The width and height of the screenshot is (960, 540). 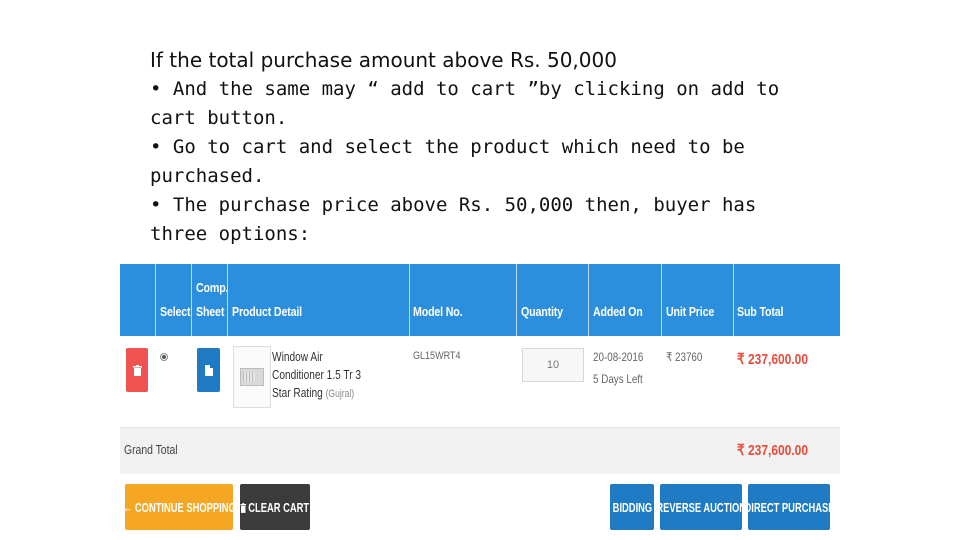 I want to click on product-thumbnail, so click(x=252, y=377).